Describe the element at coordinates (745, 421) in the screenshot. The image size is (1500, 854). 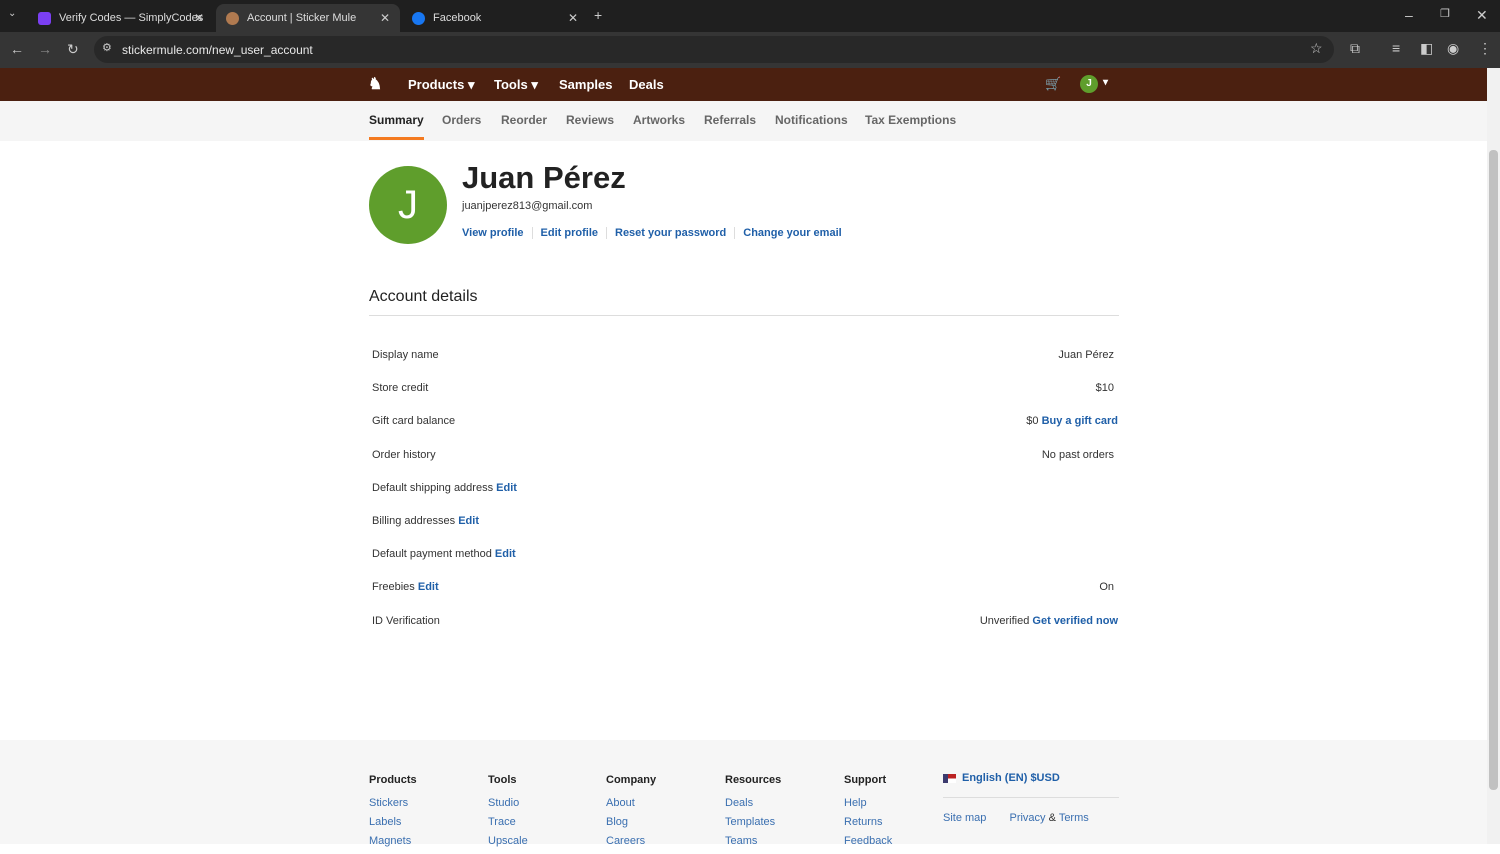
I see `account-row: Gift card balance $0 Buy a gift card` at that location.